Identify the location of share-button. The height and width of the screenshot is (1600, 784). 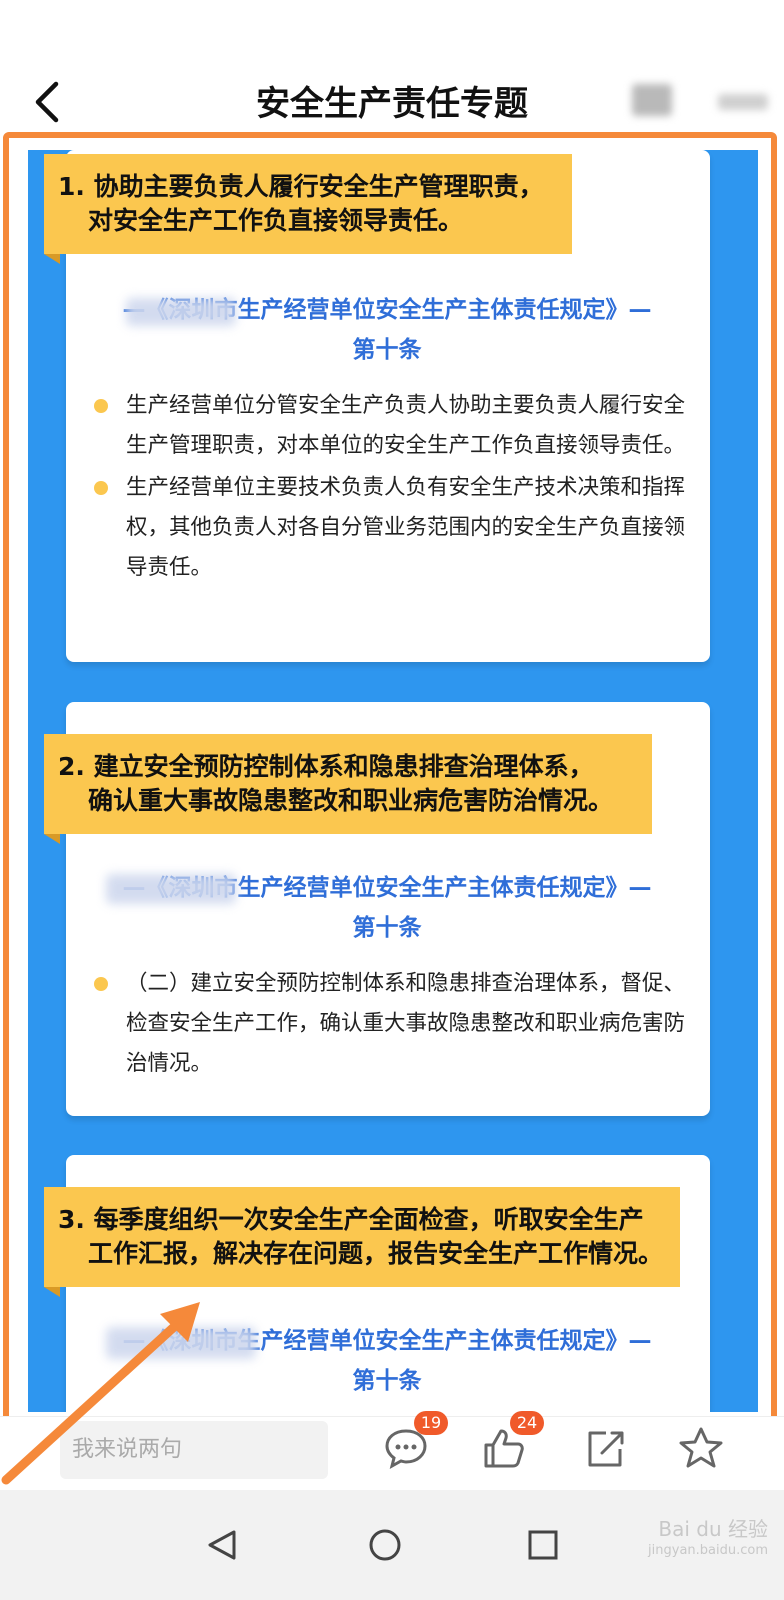
(609, 1450).